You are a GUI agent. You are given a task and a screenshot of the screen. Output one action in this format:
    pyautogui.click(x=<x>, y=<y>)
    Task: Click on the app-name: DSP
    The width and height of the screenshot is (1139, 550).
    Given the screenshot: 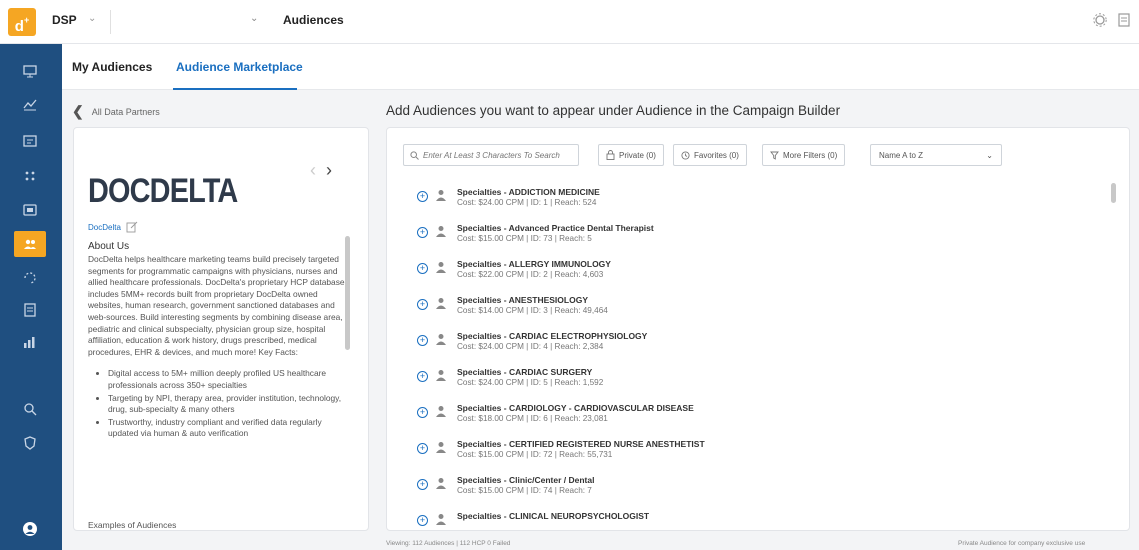 What is the action you would take?
    pyautogui.click(x=64, y=20)
    